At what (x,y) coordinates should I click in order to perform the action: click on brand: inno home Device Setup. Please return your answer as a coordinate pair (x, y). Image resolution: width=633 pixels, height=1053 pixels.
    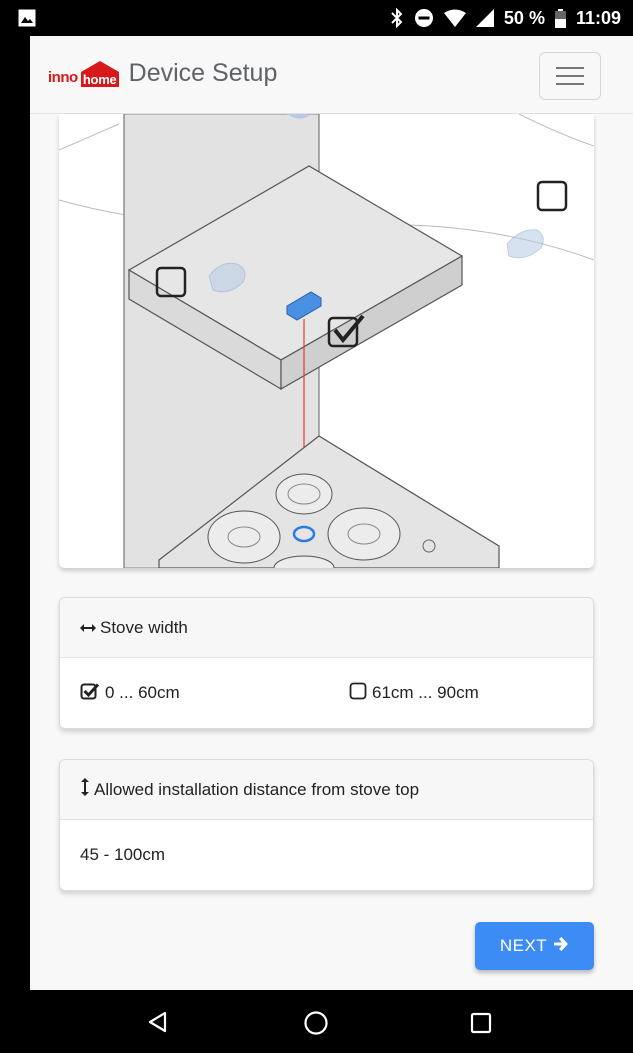
    Looking at the image, I should click on (162, 73).